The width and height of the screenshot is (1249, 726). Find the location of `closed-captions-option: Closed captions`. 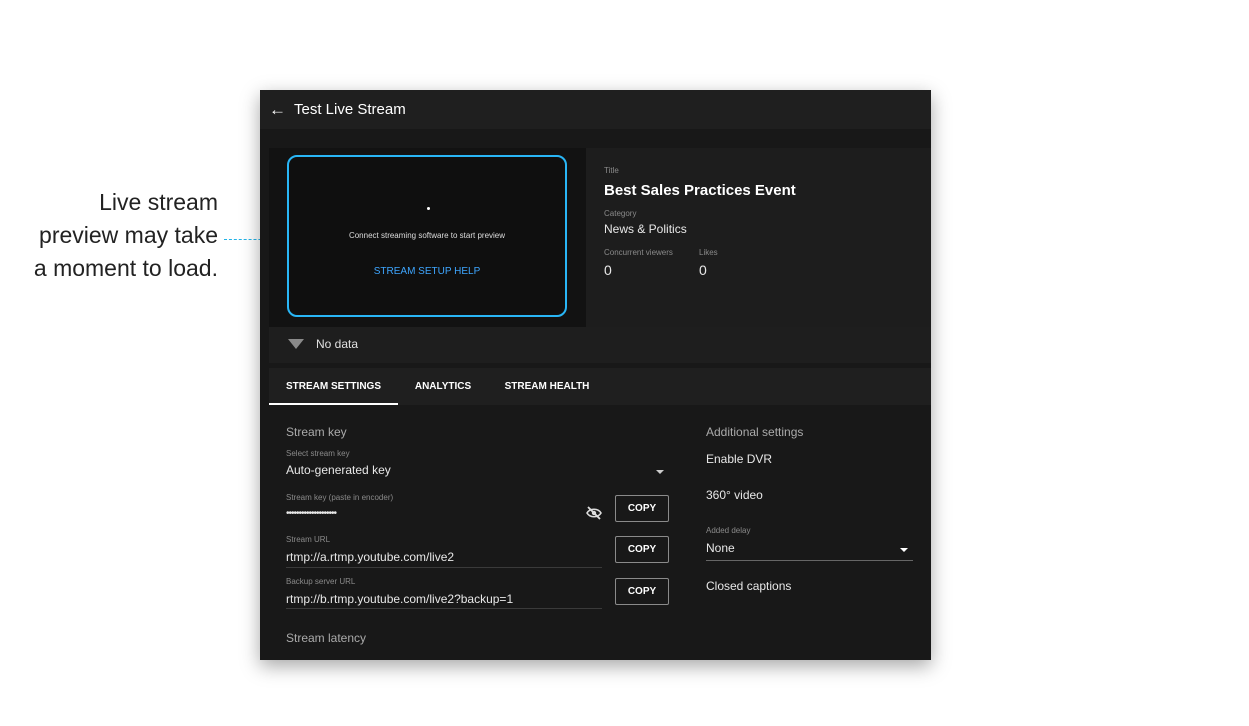

closed-captions-option: Closed captions is located at coordinates (748, 586).